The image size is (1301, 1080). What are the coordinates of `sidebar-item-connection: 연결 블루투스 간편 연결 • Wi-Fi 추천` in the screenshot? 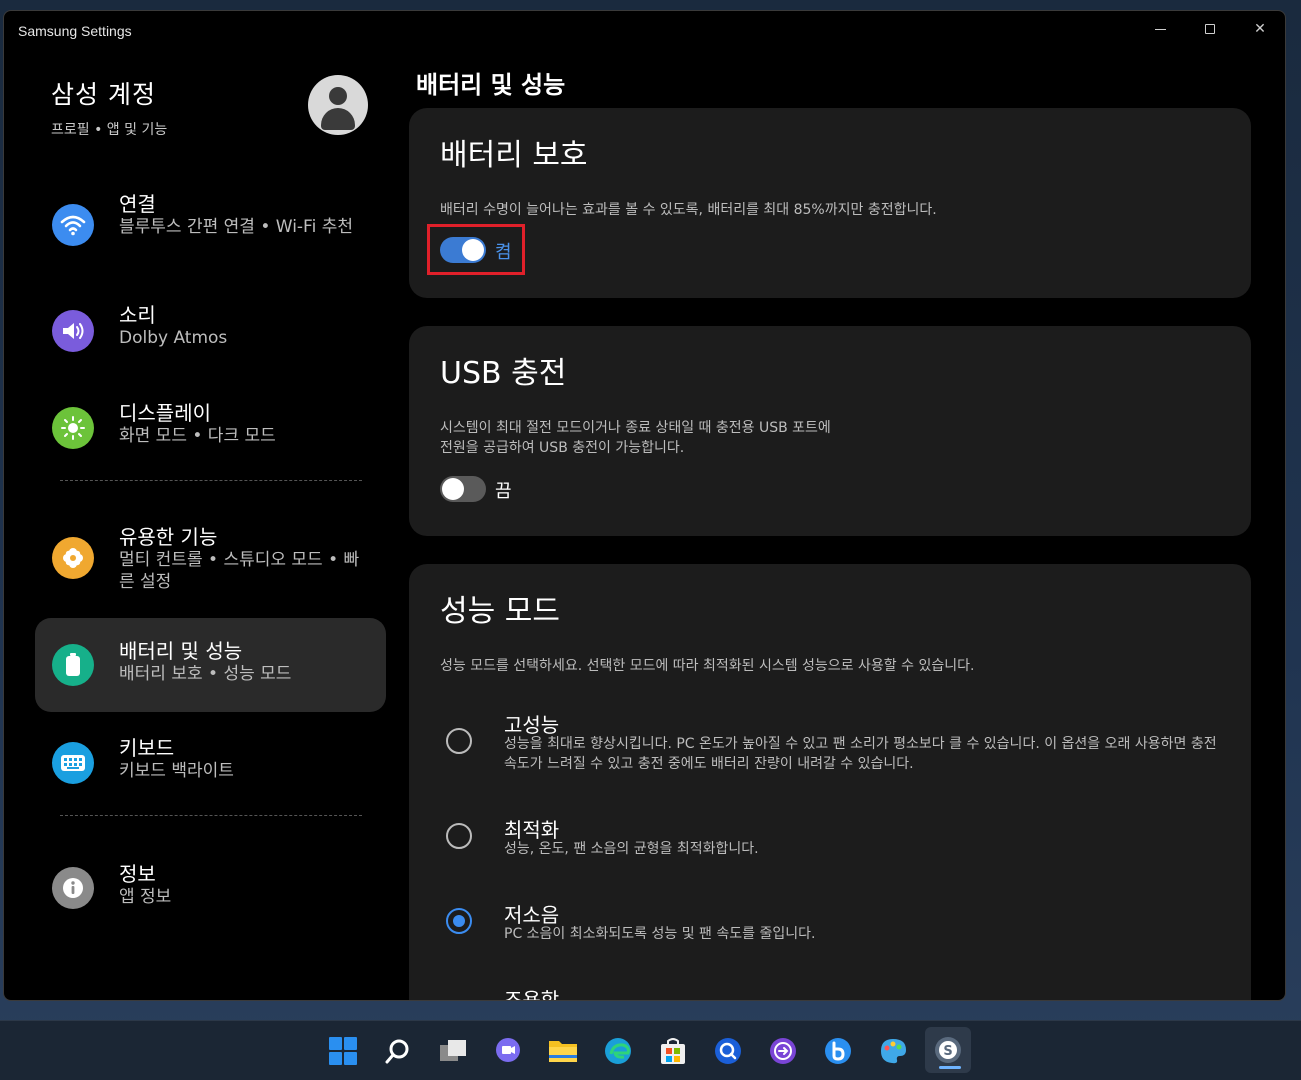 It's located at (210, 225).